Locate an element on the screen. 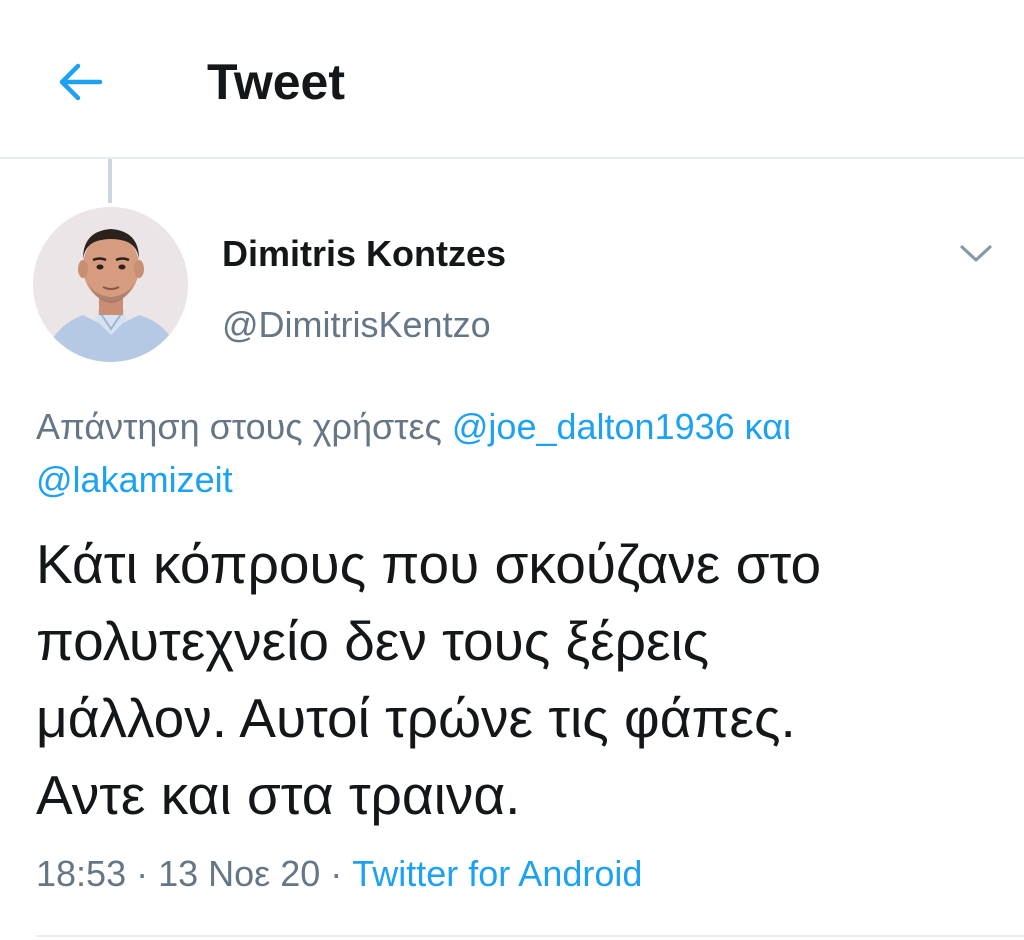 The width and height of the screenshot is (1024, 940). page-title: Tweet is located at coordinates (276, 82).